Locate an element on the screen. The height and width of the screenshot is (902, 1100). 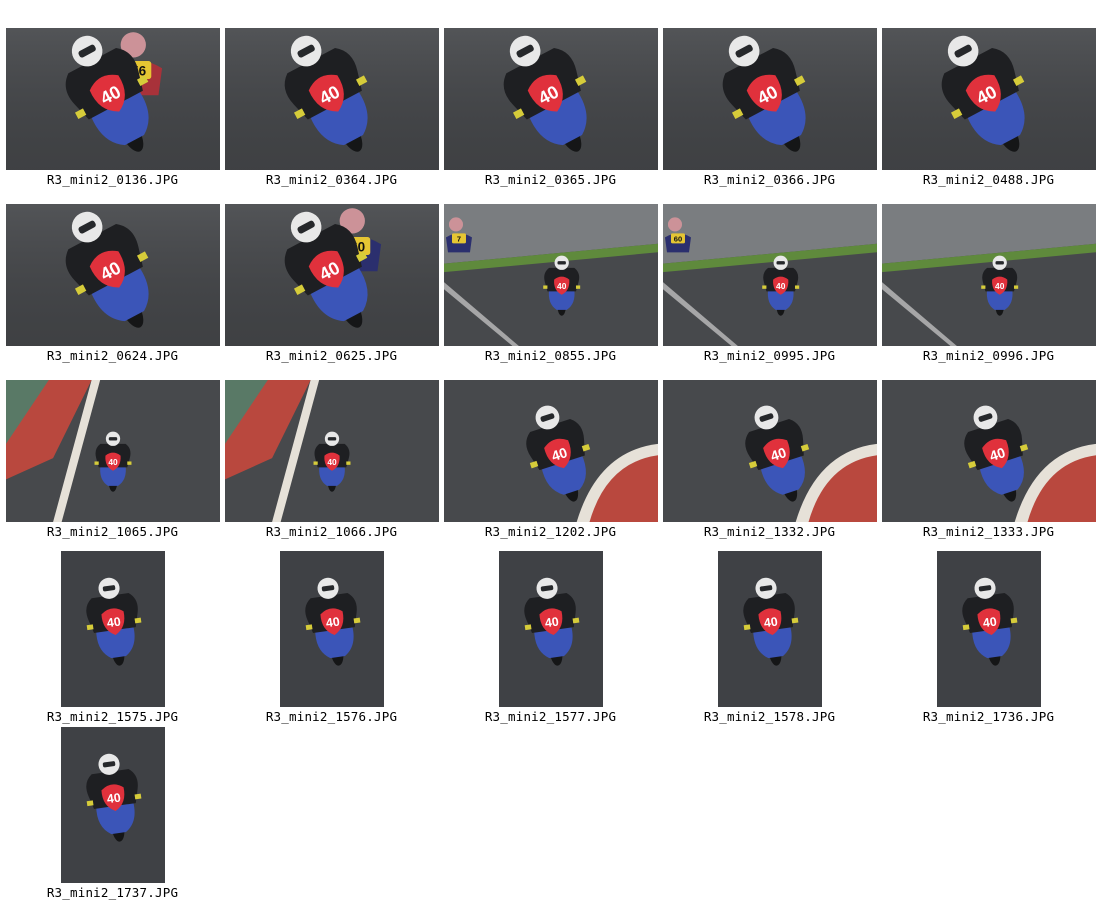
filename-caption: R3_mini2_1736.JPG is located at coordinates (988, 716).